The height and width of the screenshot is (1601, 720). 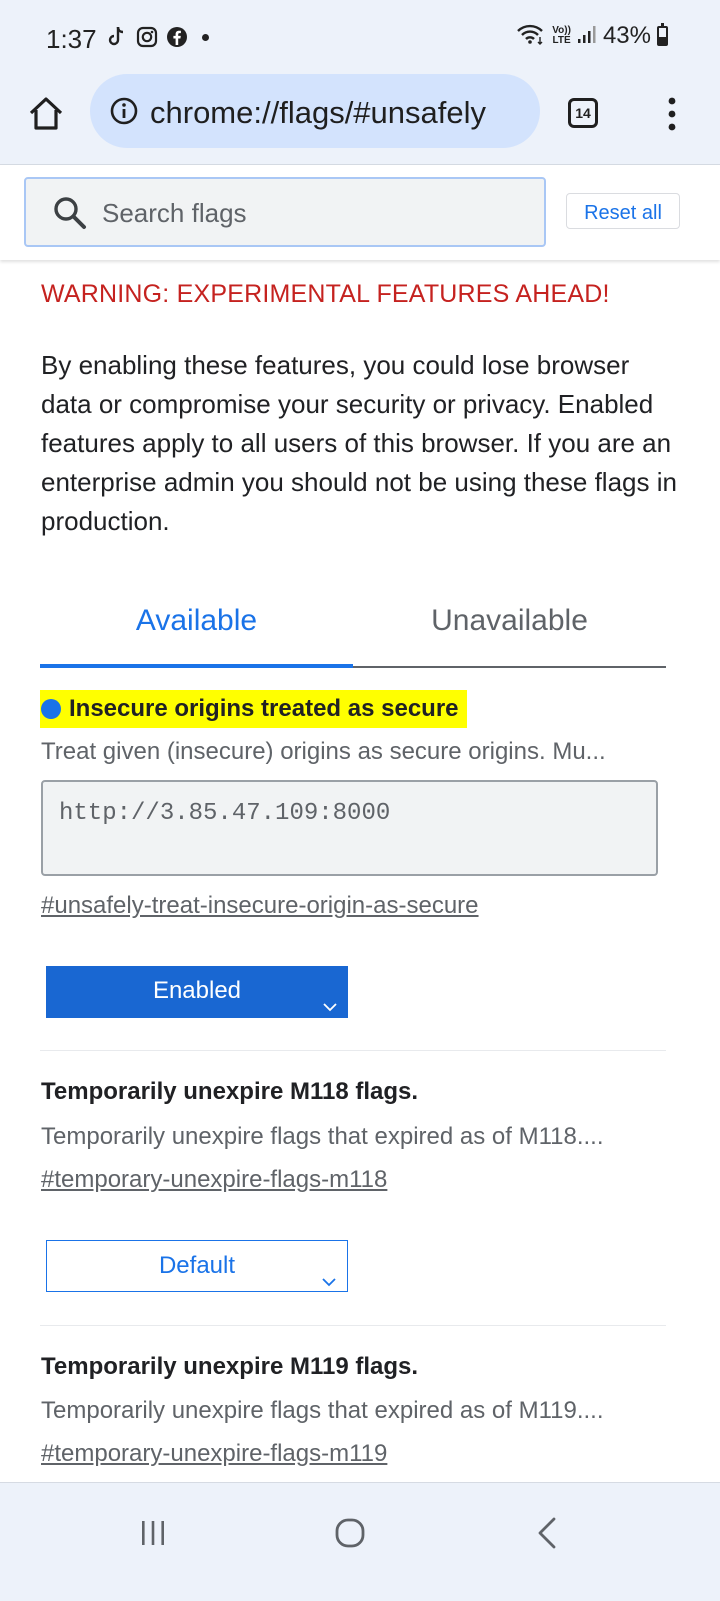 I want to click on origins-textarea, so click(x=349, y=828).